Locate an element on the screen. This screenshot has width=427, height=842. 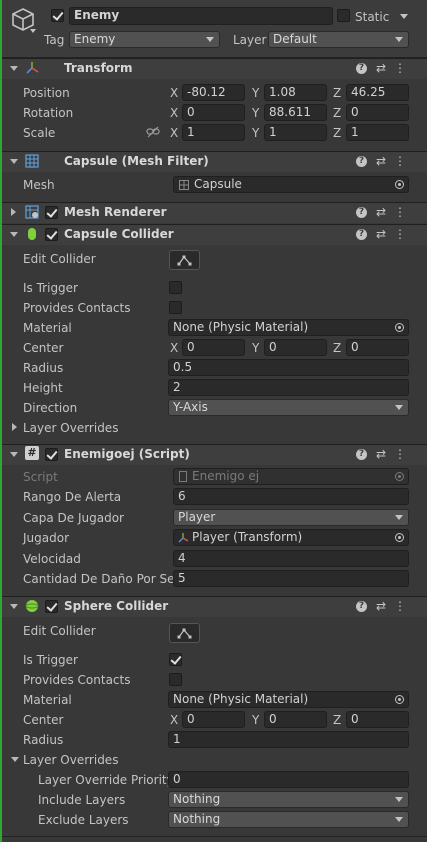
scale-x-field: 1 is located at coordinates (213, 132).